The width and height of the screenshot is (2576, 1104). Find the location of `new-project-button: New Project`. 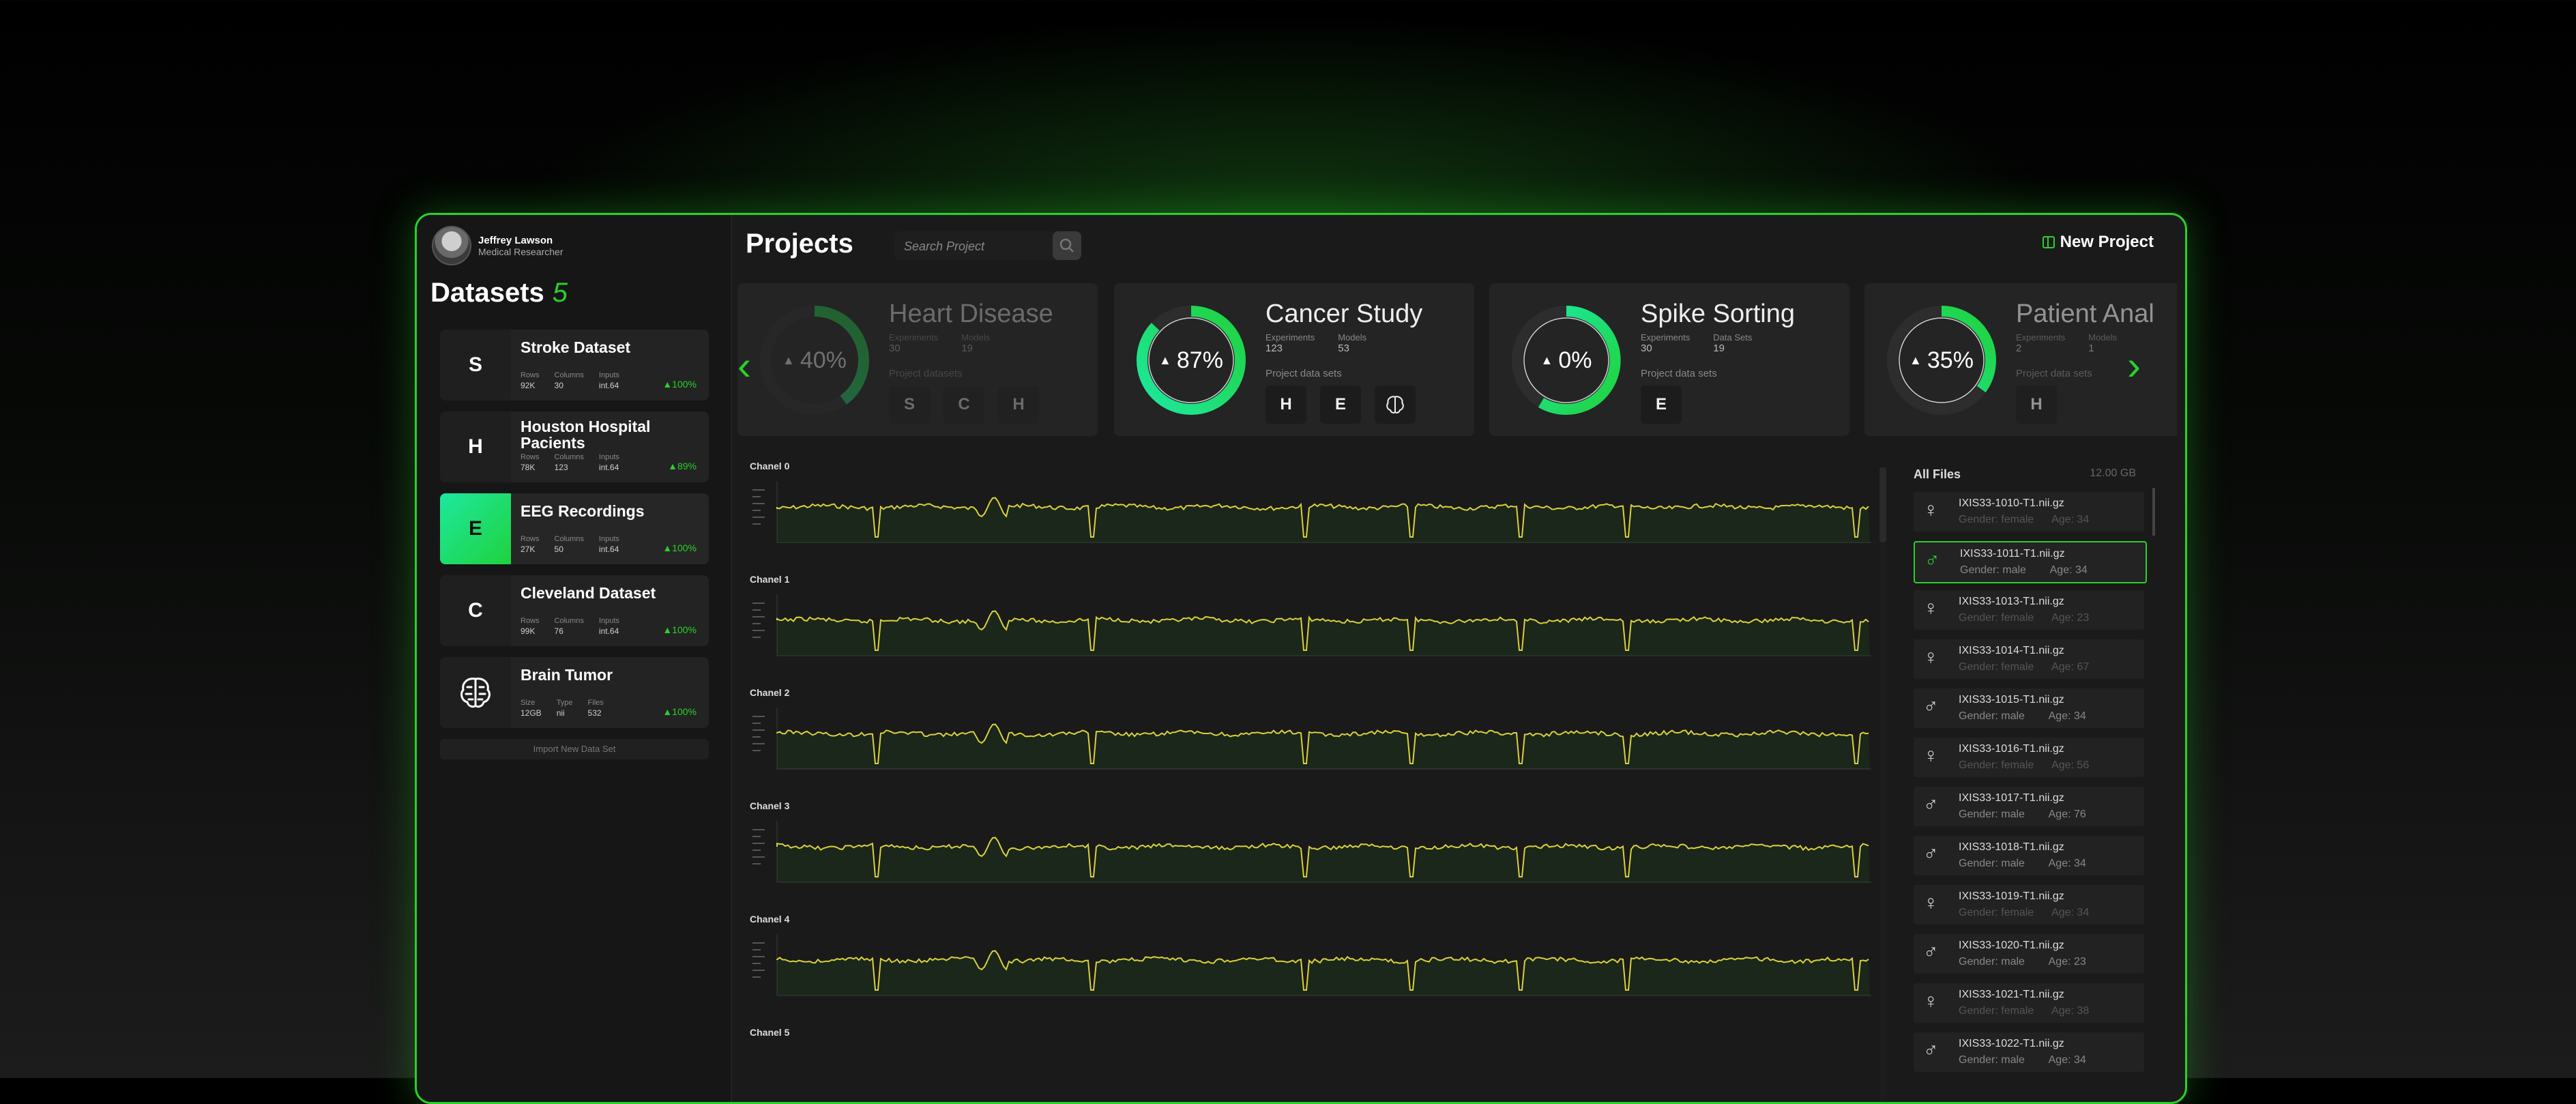

new-project-button: New Project is located at coordinates (2098, 242).